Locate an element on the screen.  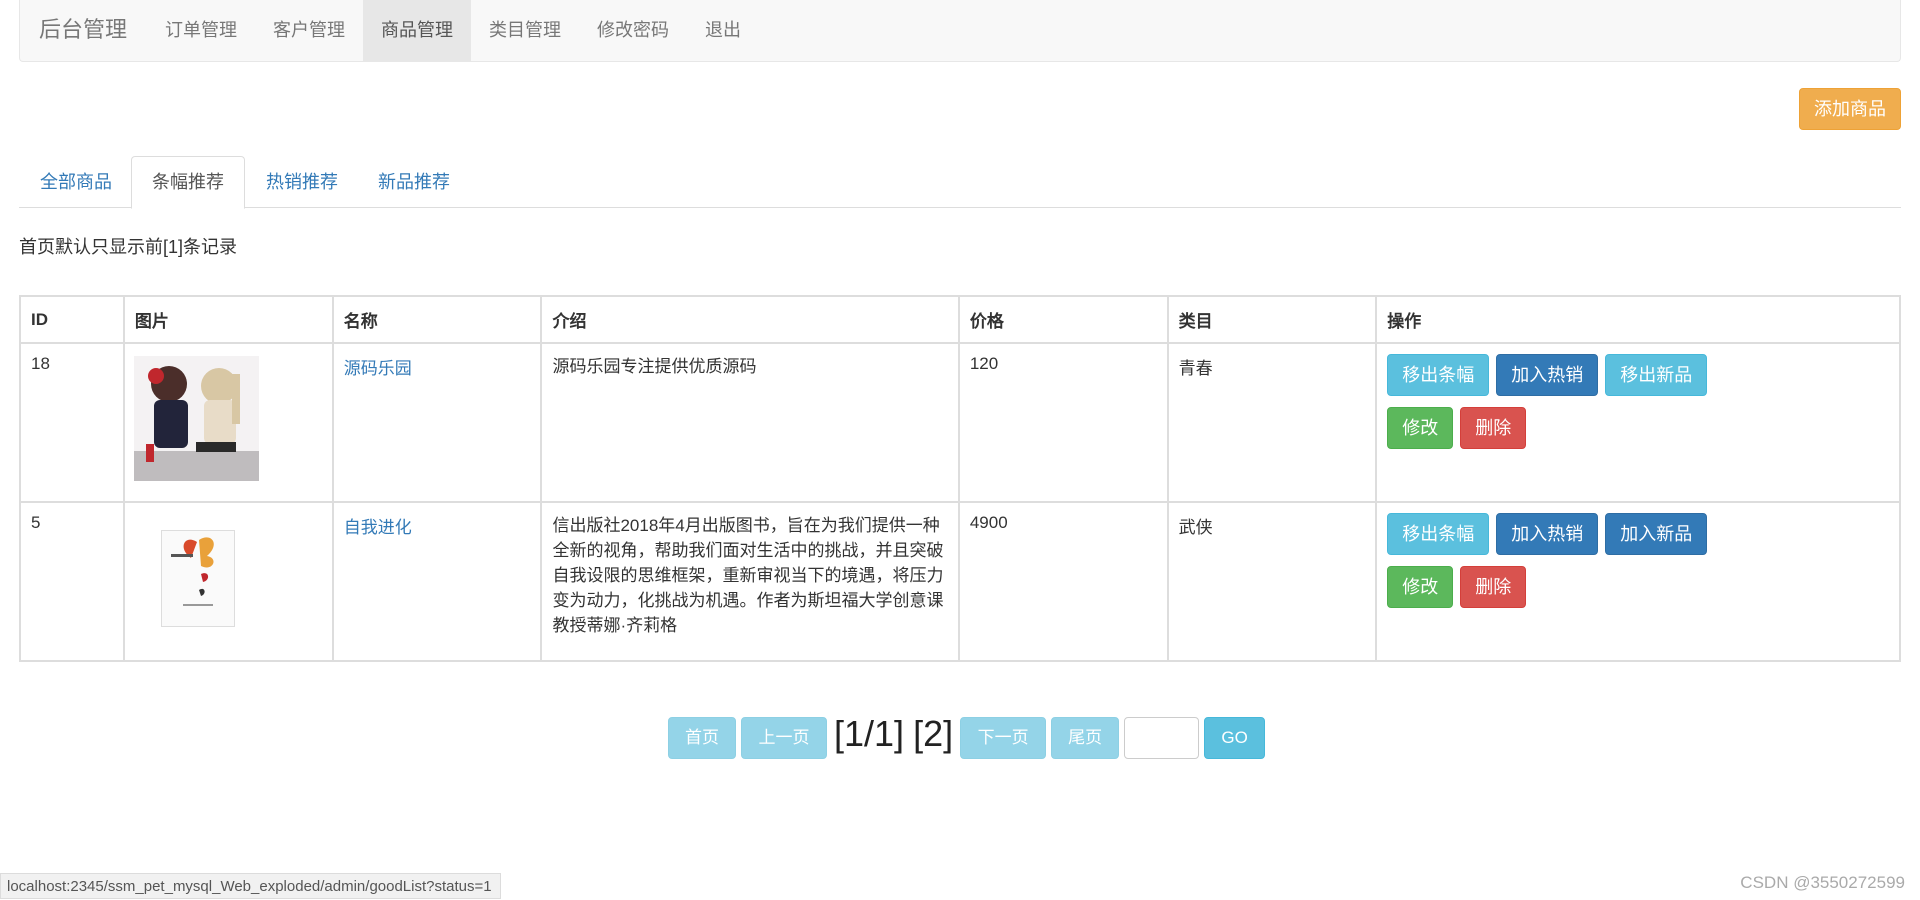
page-number-input is located at coordinates (1162, 738).